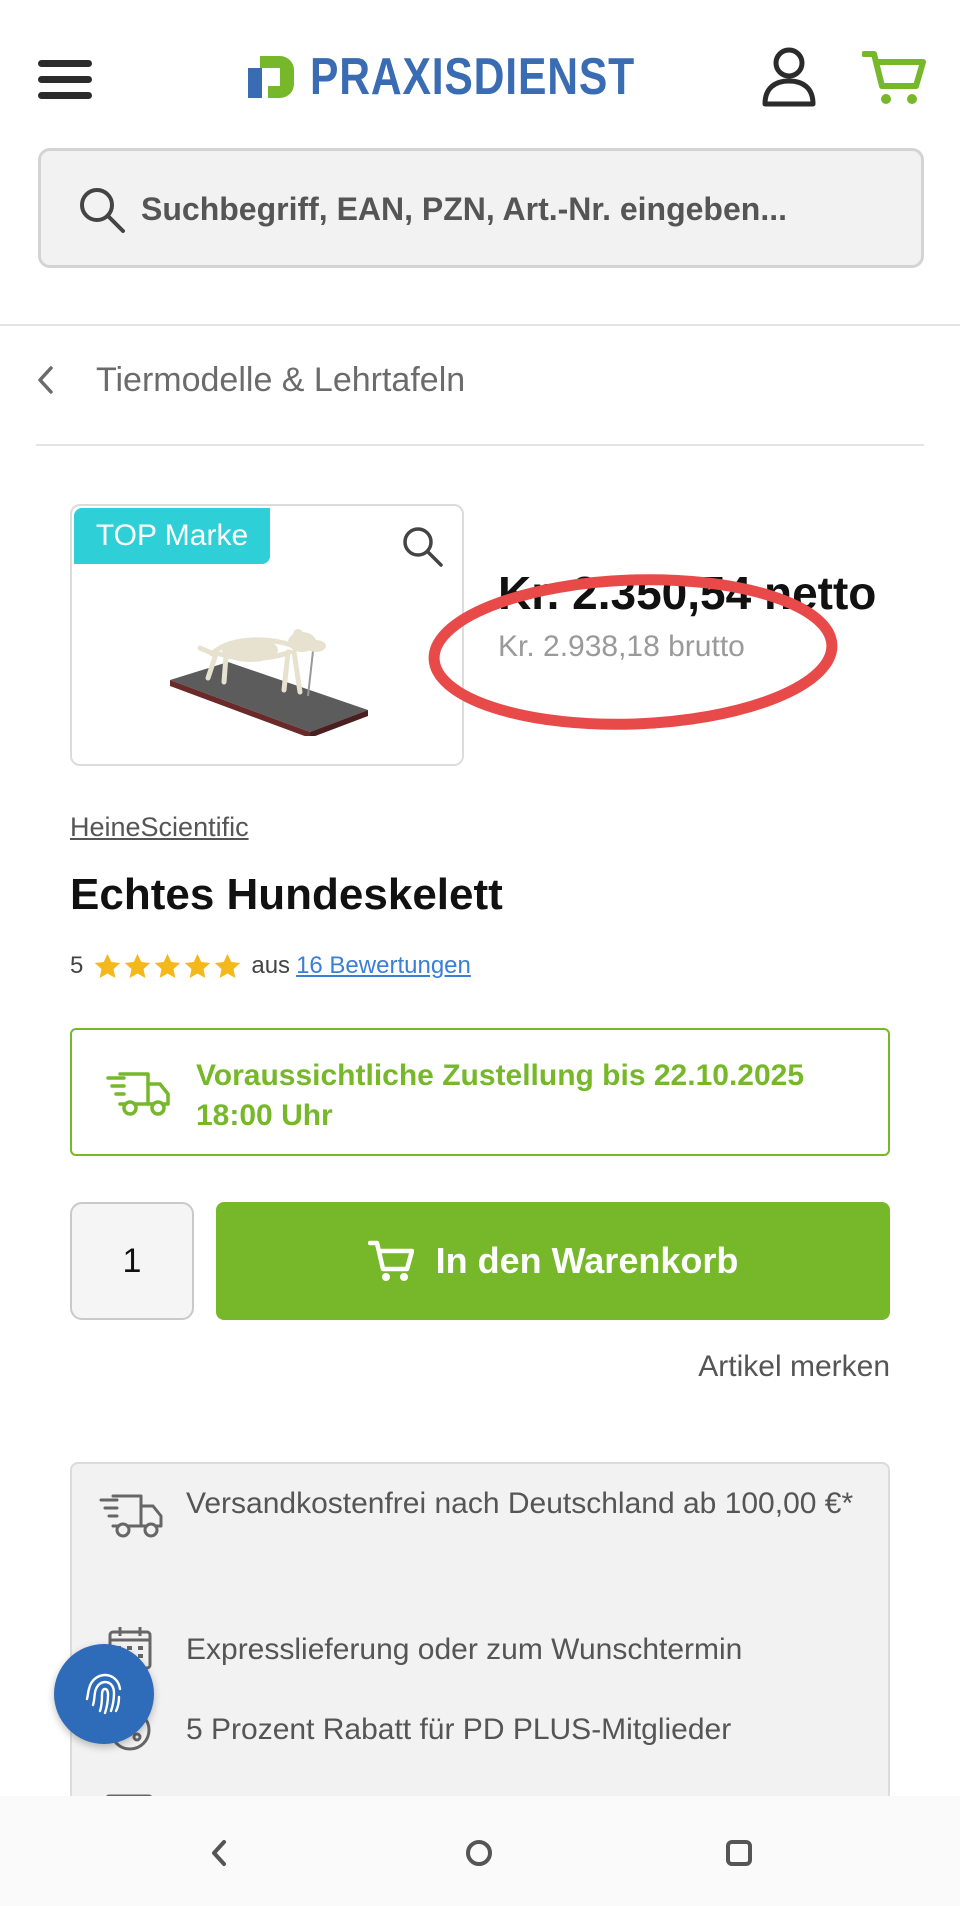 This screenshot has width=960, height=1906. I want to click on back-icon, so click(219, 1853).